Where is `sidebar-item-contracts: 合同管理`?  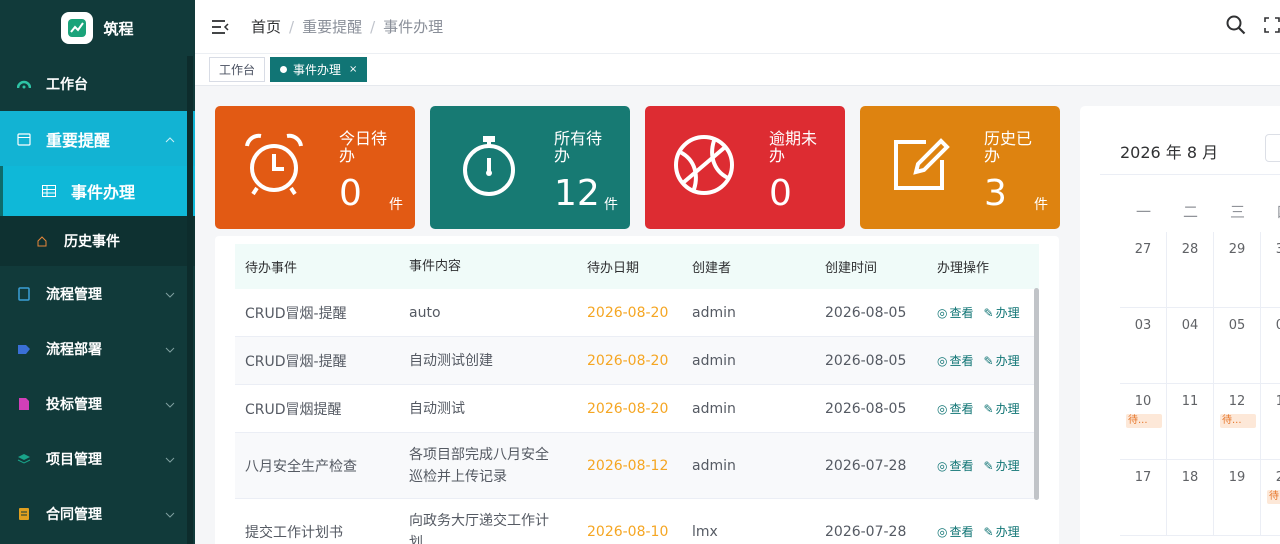 sidebar-item-contracts: 合同管理 is located at coordinates (97, 513).